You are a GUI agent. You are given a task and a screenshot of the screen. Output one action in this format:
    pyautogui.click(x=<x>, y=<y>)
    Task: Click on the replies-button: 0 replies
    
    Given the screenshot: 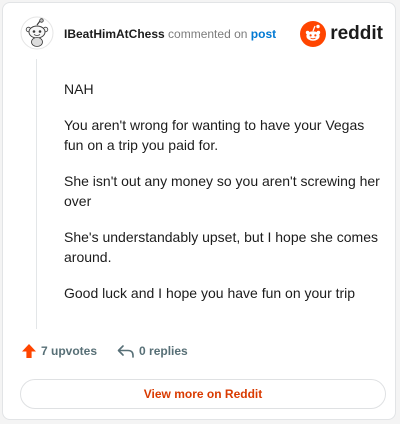 What is the action you would take?
    pyautogui.click(x=152, y=351)
    